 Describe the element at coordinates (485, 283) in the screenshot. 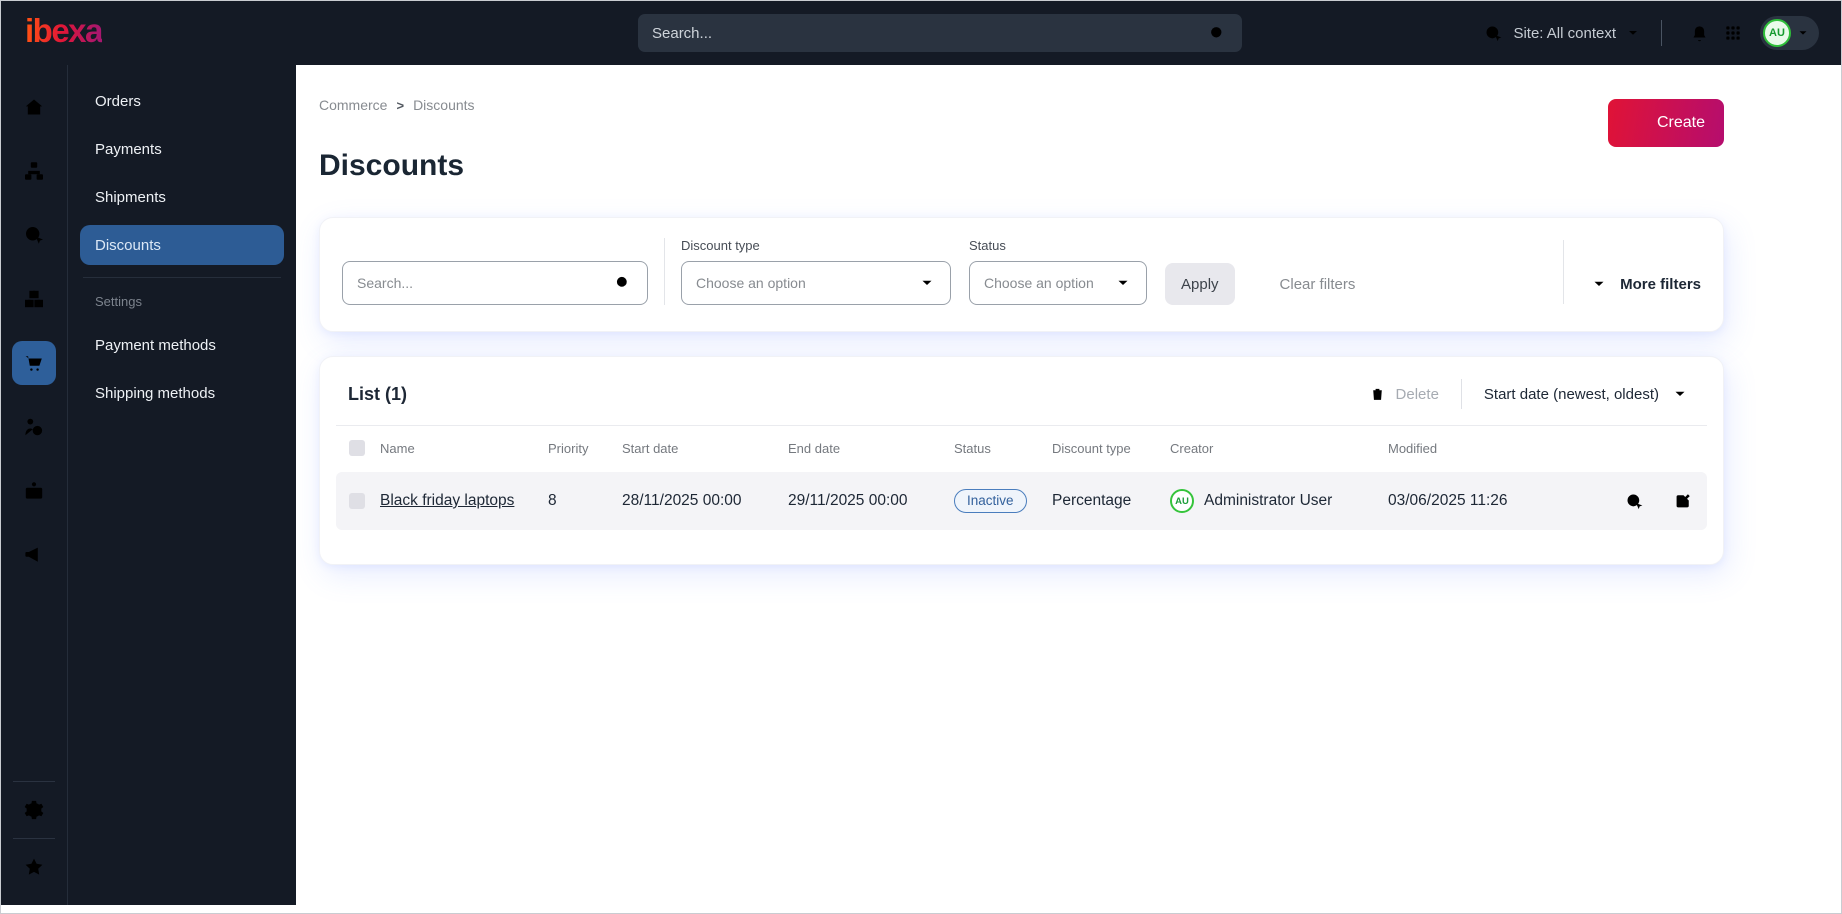

I see `filter-search-input` at that location.